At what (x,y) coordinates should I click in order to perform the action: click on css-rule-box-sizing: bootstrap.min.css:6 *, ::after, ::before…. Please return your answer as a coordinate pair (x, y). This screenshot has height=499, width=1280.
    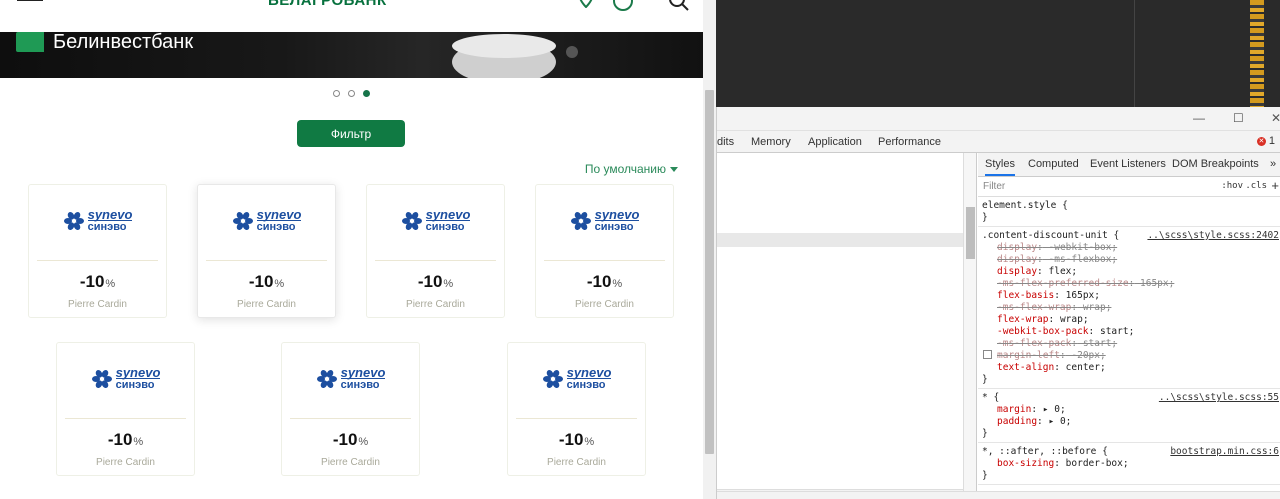
    Looking at the image, I should click on (1129, 464).